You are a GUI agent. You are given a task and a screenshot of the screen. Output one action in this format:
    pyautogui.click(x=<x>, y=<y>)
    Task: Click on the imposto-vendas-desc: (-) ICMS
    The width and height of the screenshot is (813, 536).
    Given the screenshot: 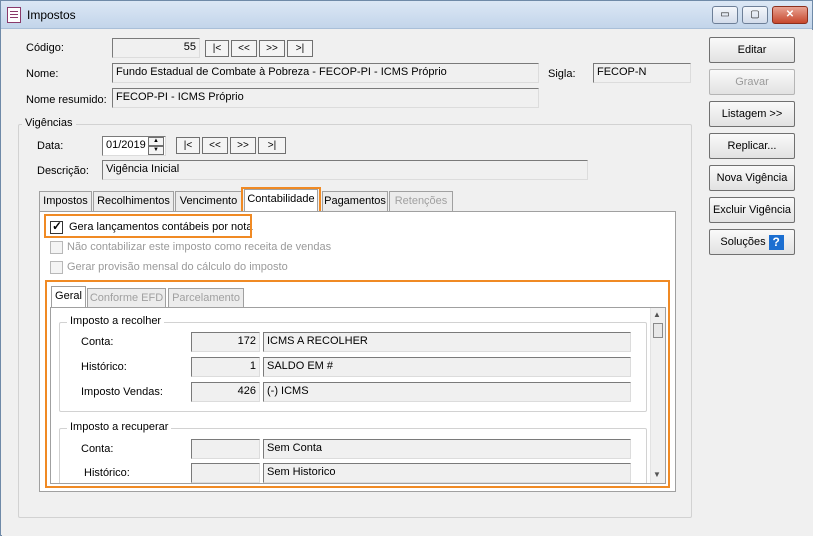 What is the action you would take?
    pyautogui.click(x=447, y=392)
    